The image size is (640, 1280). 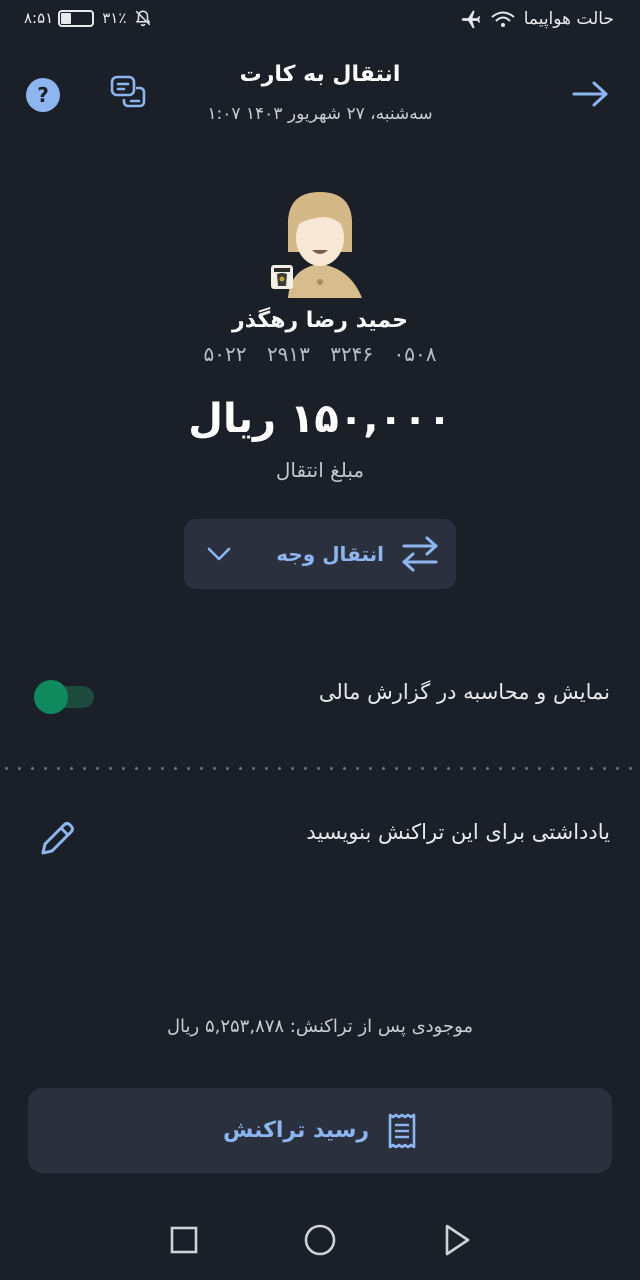 I want to click on notifications-off-icon, so click(x=143, y=18).